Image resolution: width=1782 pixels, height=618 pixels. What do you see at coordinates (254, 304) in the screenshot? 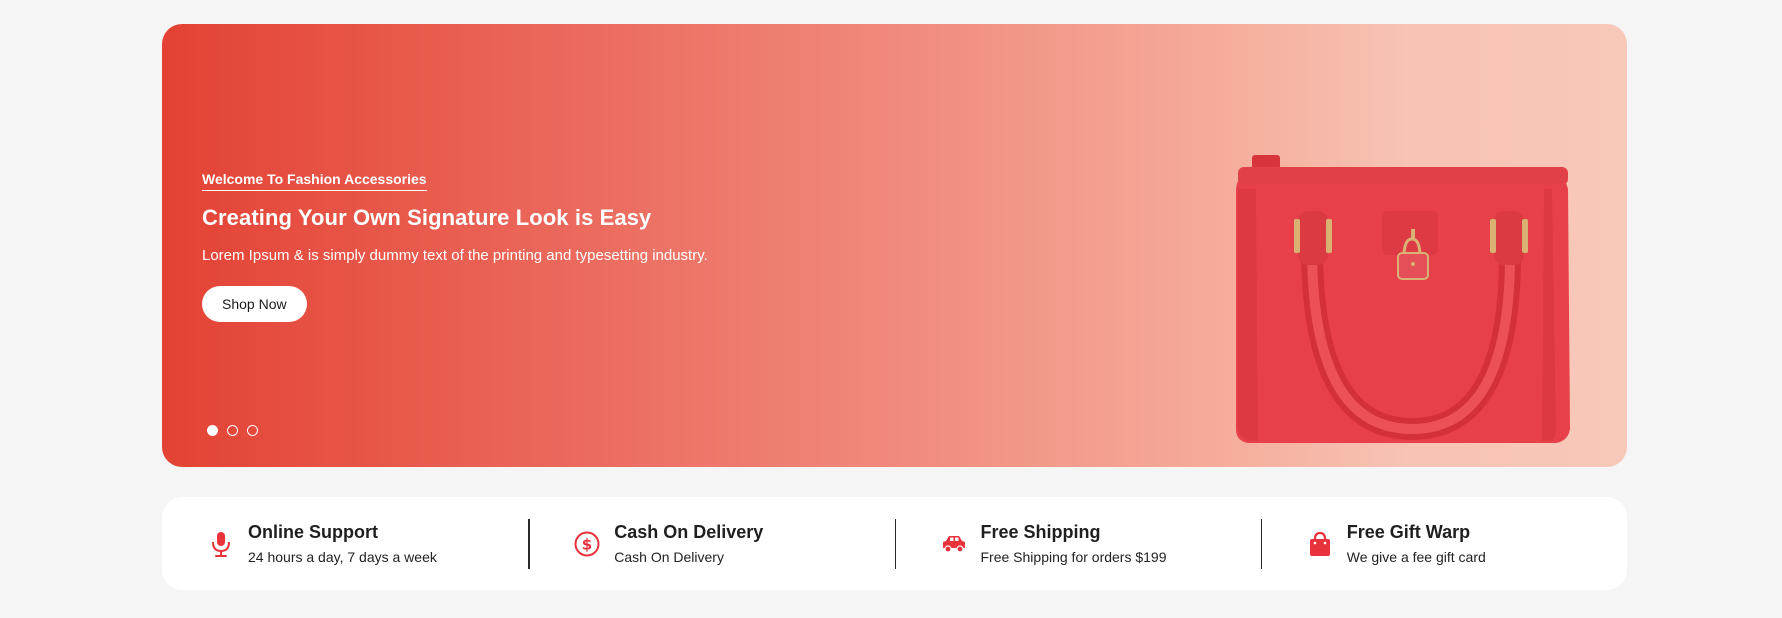
I see `shop-now-button: Shop Now` at bounding box center [254, 304].